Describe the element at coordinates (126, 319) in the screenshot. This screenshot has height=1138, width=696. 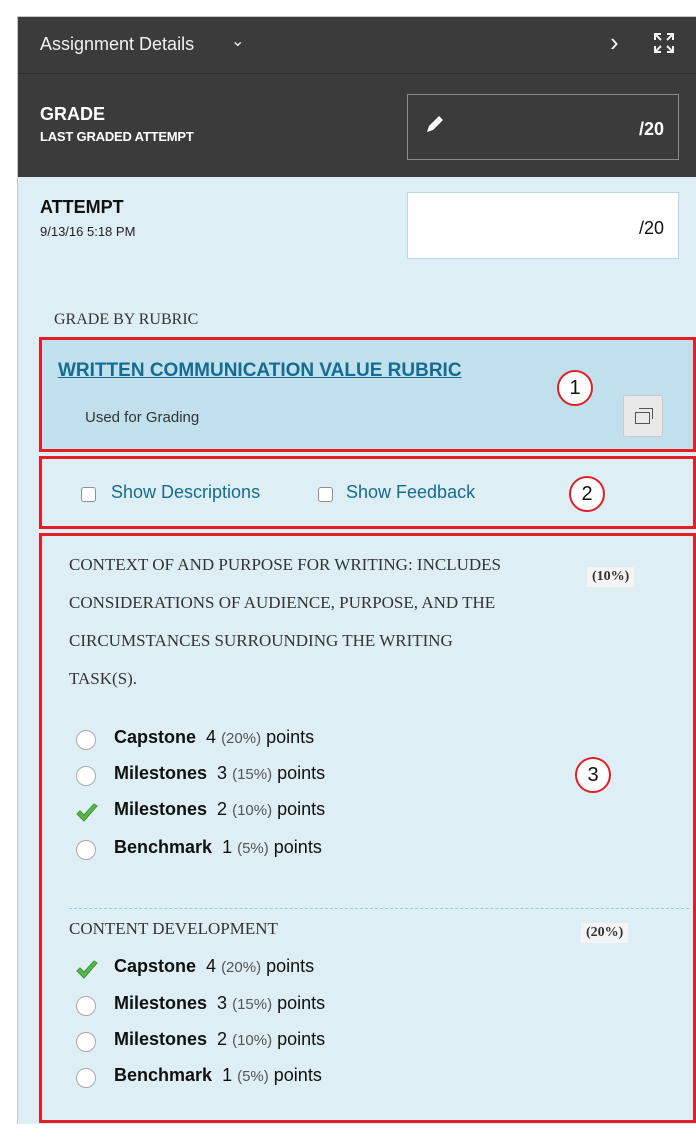
I see `grade-by-rubric-label: GRADE BY RUBRIC` at that location.